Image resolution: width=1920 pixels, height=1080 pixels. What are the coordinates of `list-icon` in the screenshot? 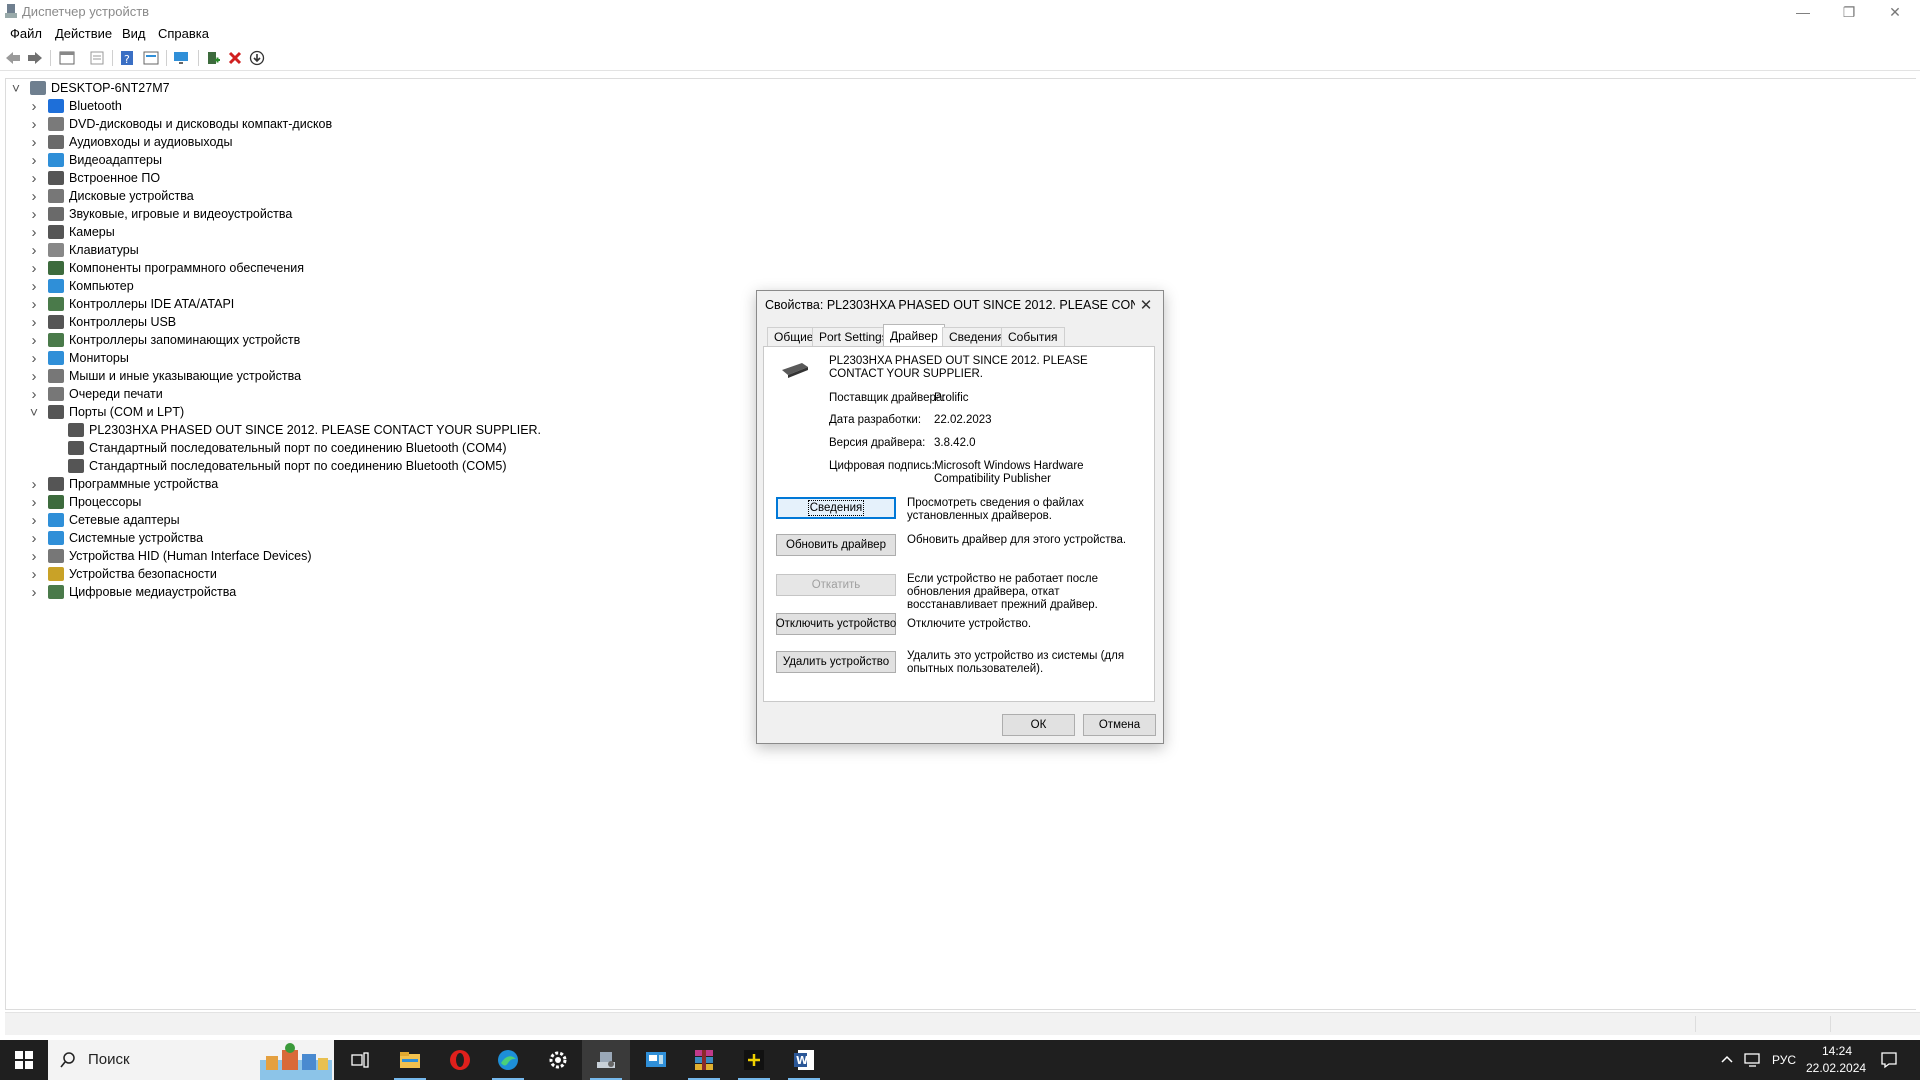 It's located at (97, 58).